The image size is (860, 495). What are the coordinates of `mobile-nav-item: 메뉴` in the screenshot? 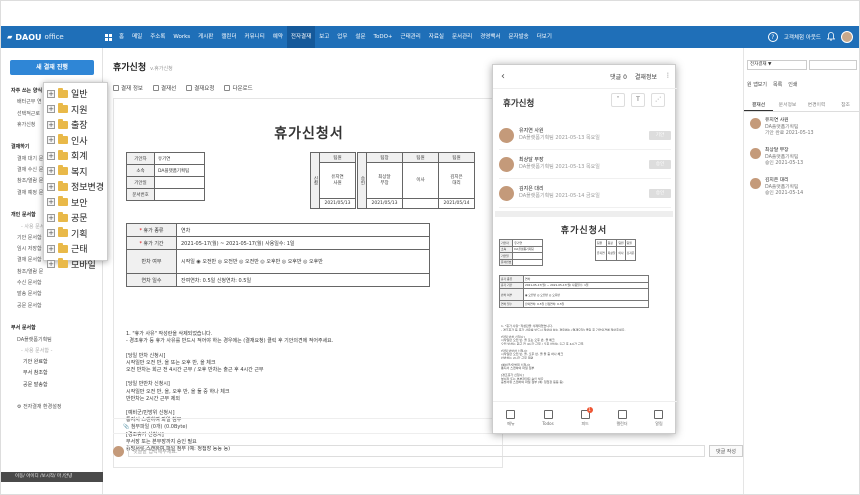 It's located at (511, 418).